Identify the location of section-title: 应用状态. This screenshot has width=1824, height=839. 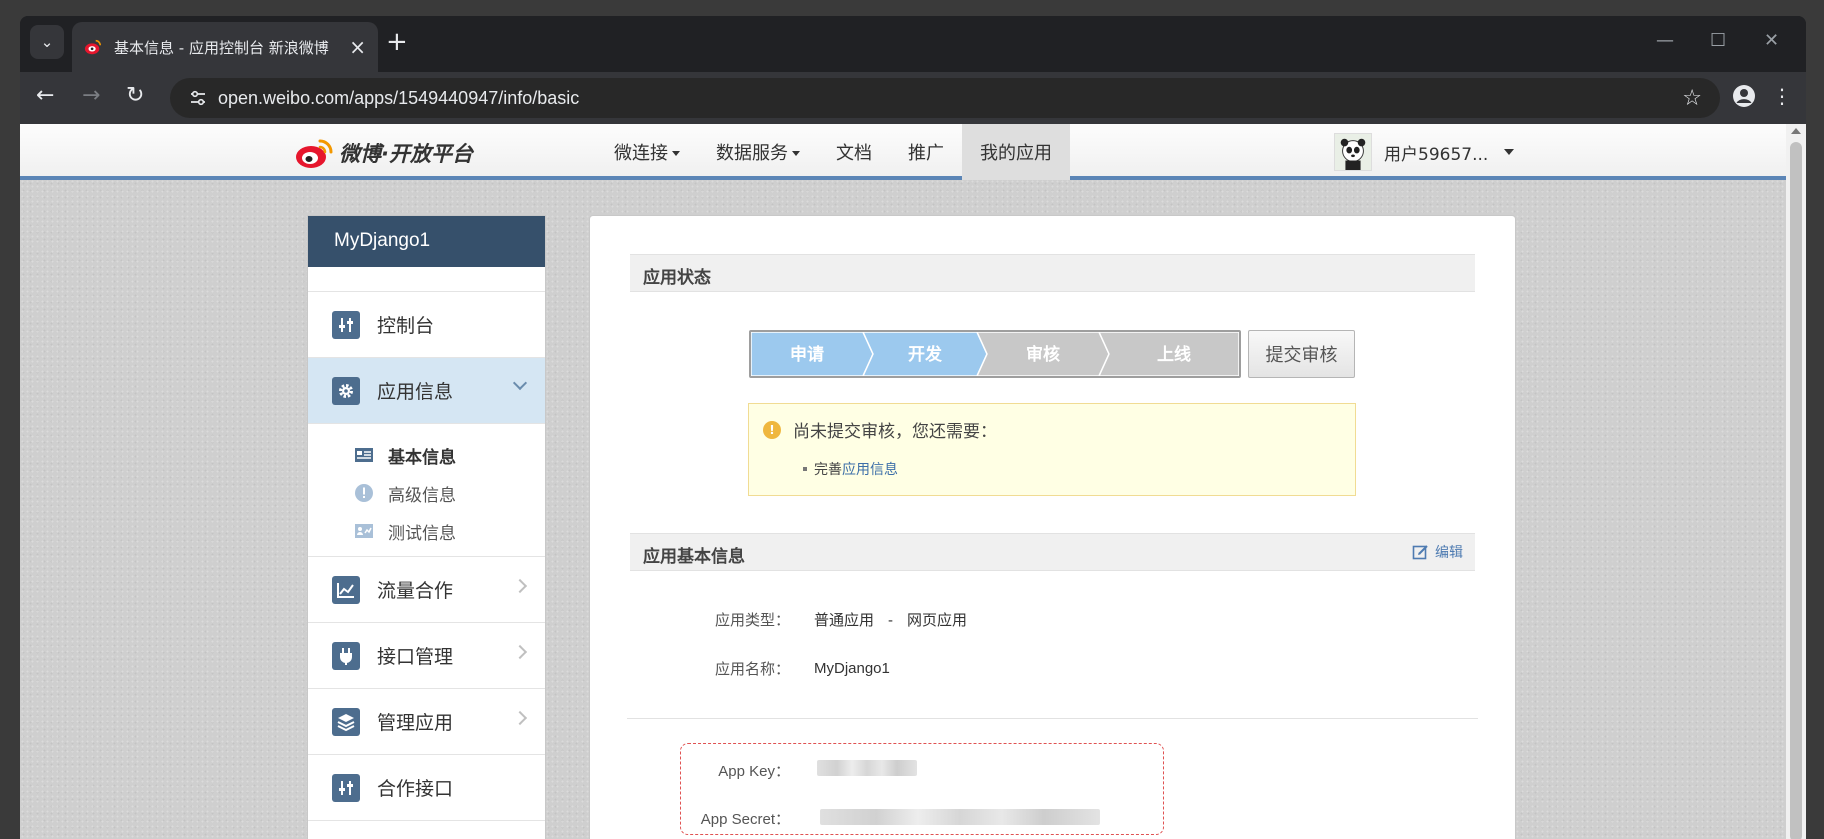
(677, 278).